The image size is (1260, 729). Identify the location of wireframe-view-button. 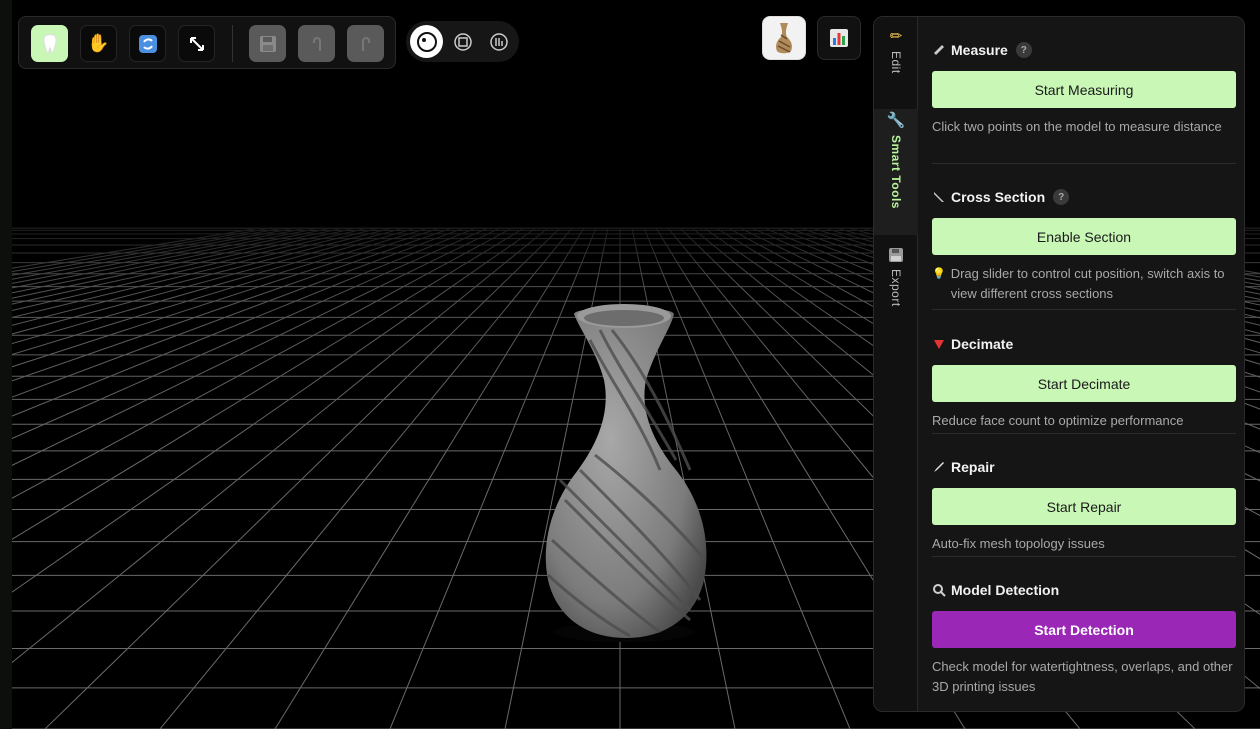
(462, 41).